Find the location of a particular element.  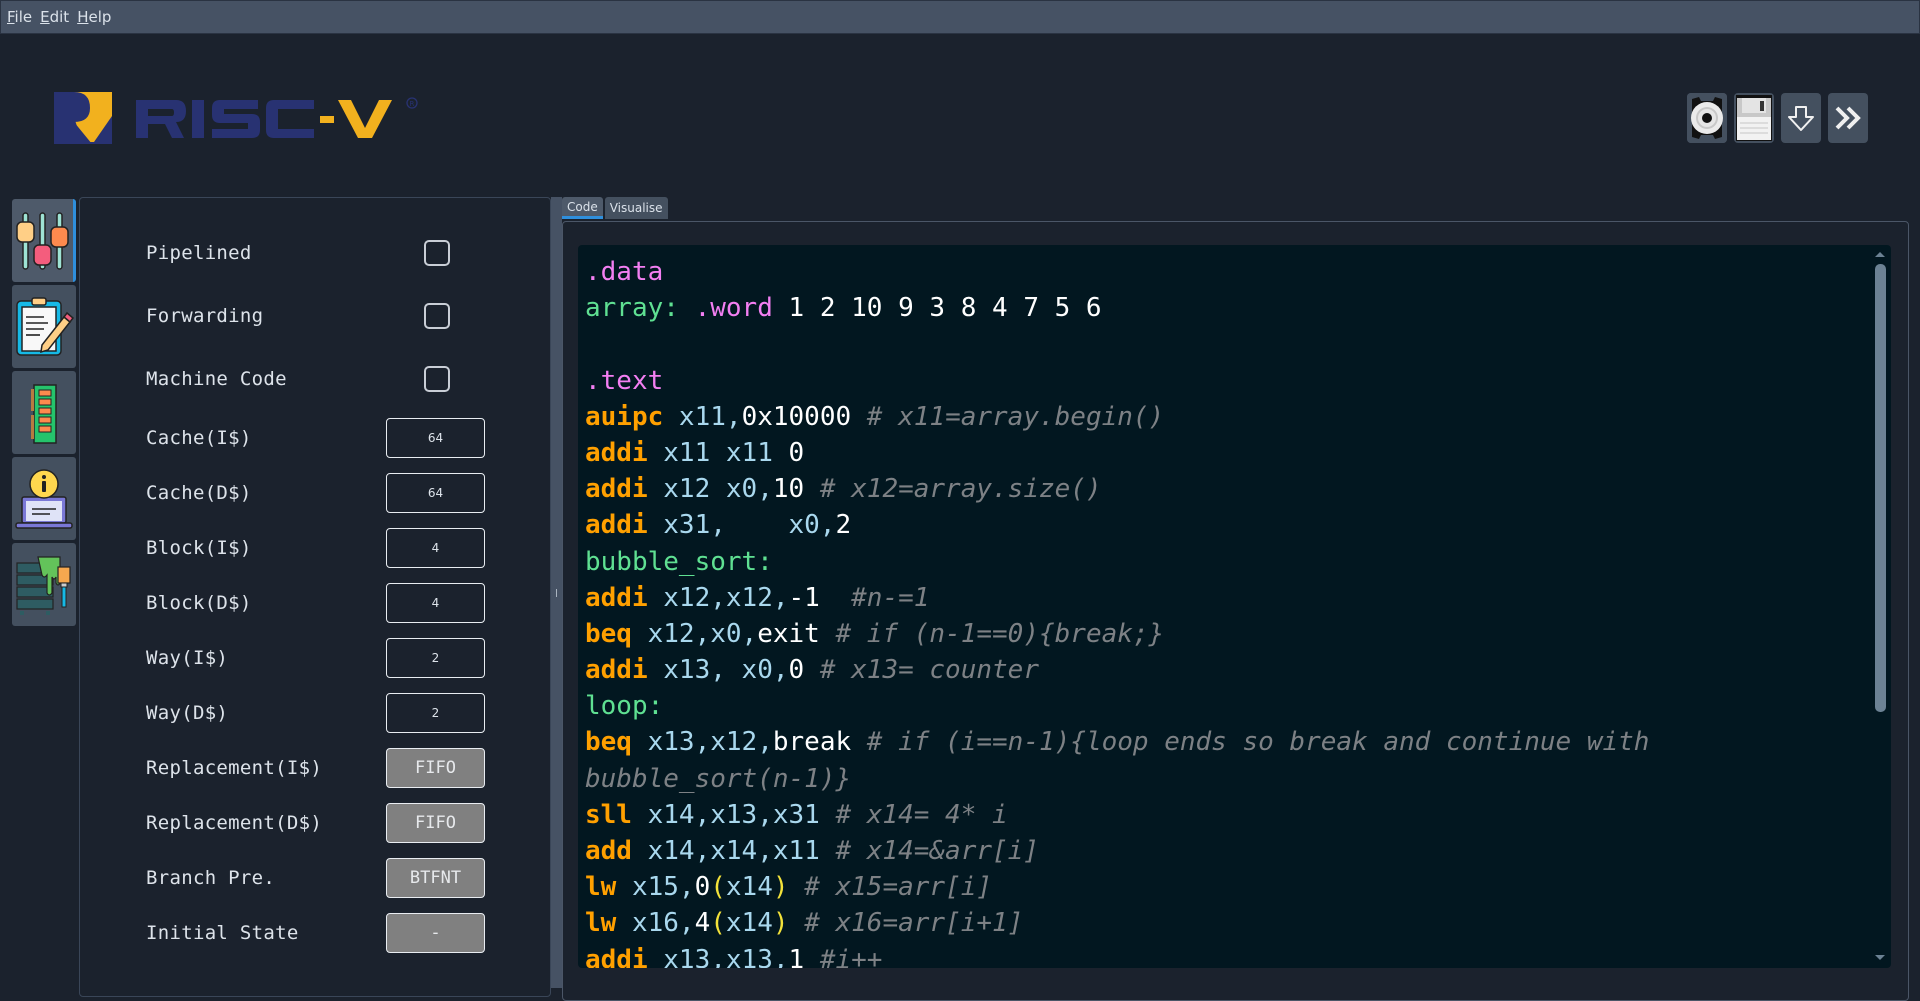

sidebar-tab-theme is located at coordinates (44, 584).